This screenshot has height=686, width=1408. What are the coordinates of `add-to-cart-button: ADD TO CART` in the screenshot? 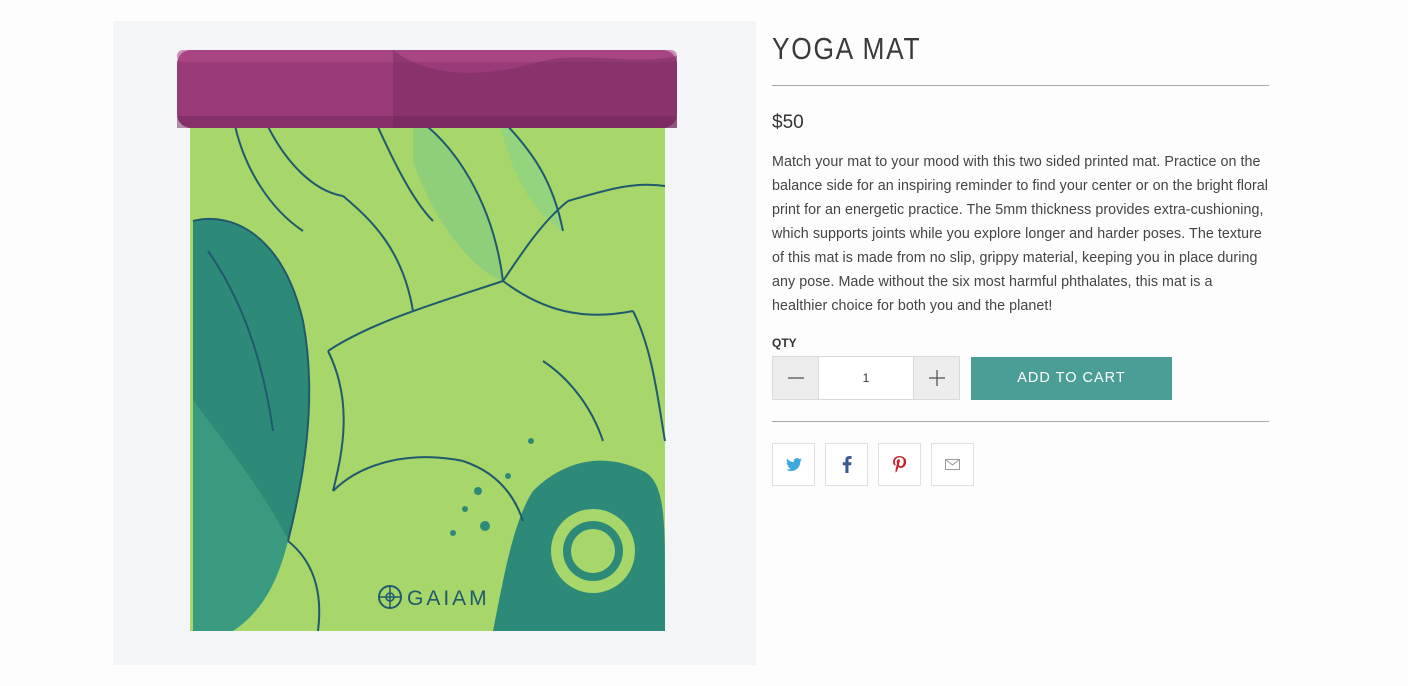 It's located at (1071, 378).